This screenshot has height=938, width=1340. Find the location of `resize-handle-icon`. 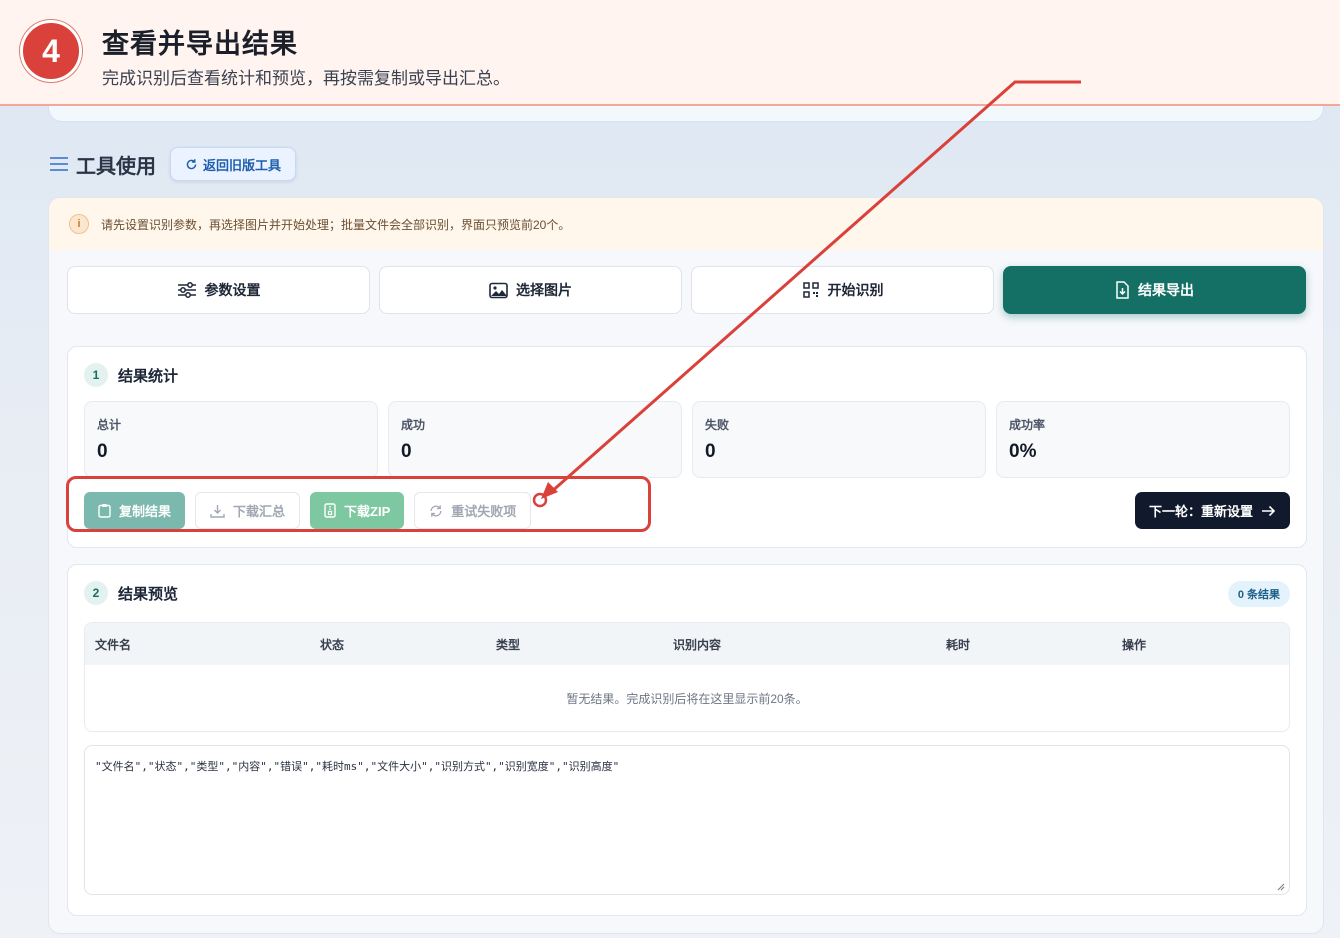

resize-handle-icon is located at coordinates (1281, 887).